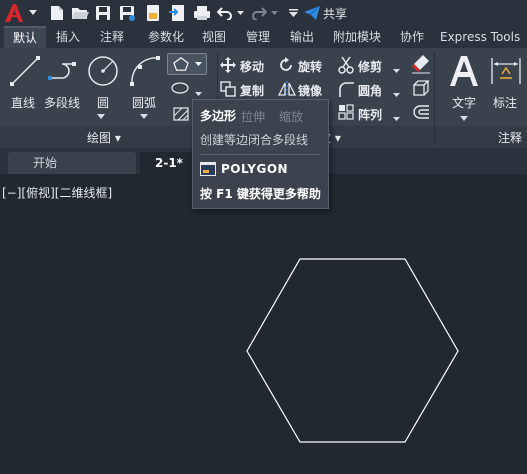 Image resolution: width=527 pixels, height=474 pixels. I want to click on offset-icon, so click(421, 112).